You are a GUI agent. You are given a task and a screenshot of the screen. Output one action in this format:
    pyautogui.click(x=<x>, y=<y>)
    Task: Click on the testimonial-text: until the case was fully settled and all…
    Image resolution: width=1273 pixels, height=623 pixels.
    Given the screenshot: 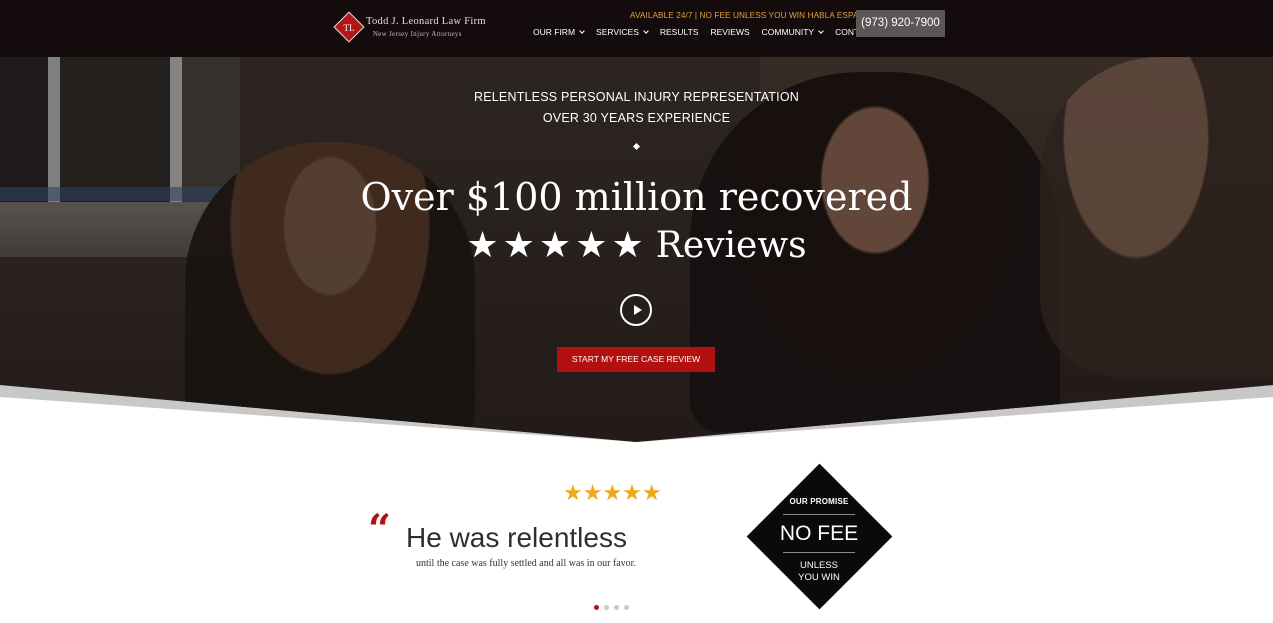 What is the action you would take?
    pyautogui.click(x=526, y=563)
    